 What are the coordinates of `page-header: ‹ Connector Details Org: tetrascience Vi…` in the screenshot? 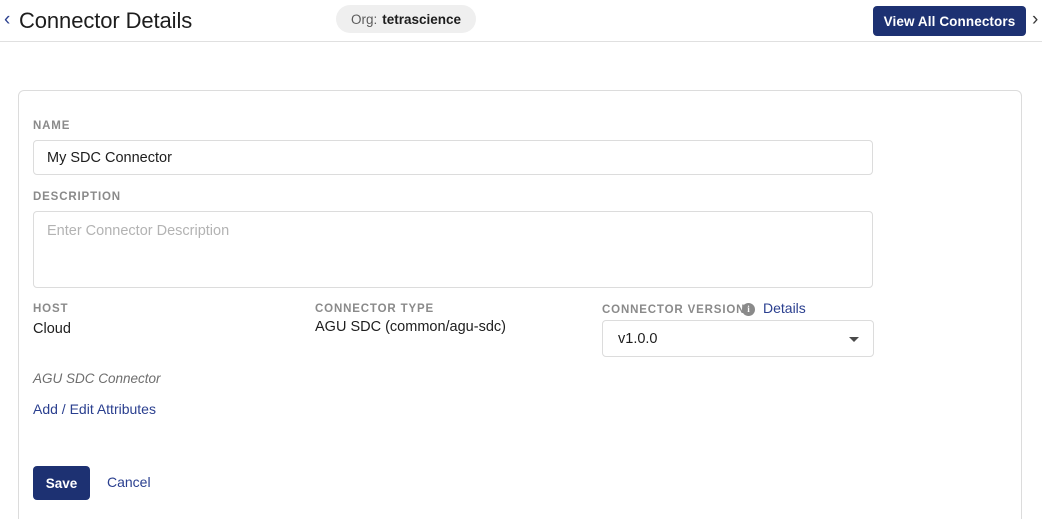 It's located at (521, 21).